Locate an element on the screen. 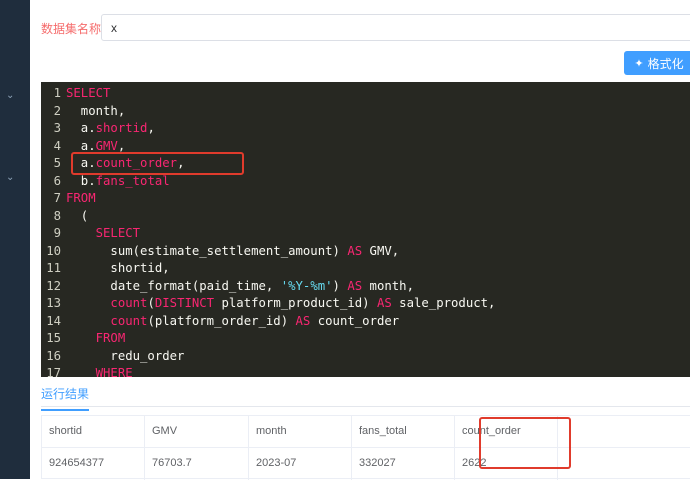 This screenshot has height=480, width=690. line-number: 17 is located at coordinates (53, 371).